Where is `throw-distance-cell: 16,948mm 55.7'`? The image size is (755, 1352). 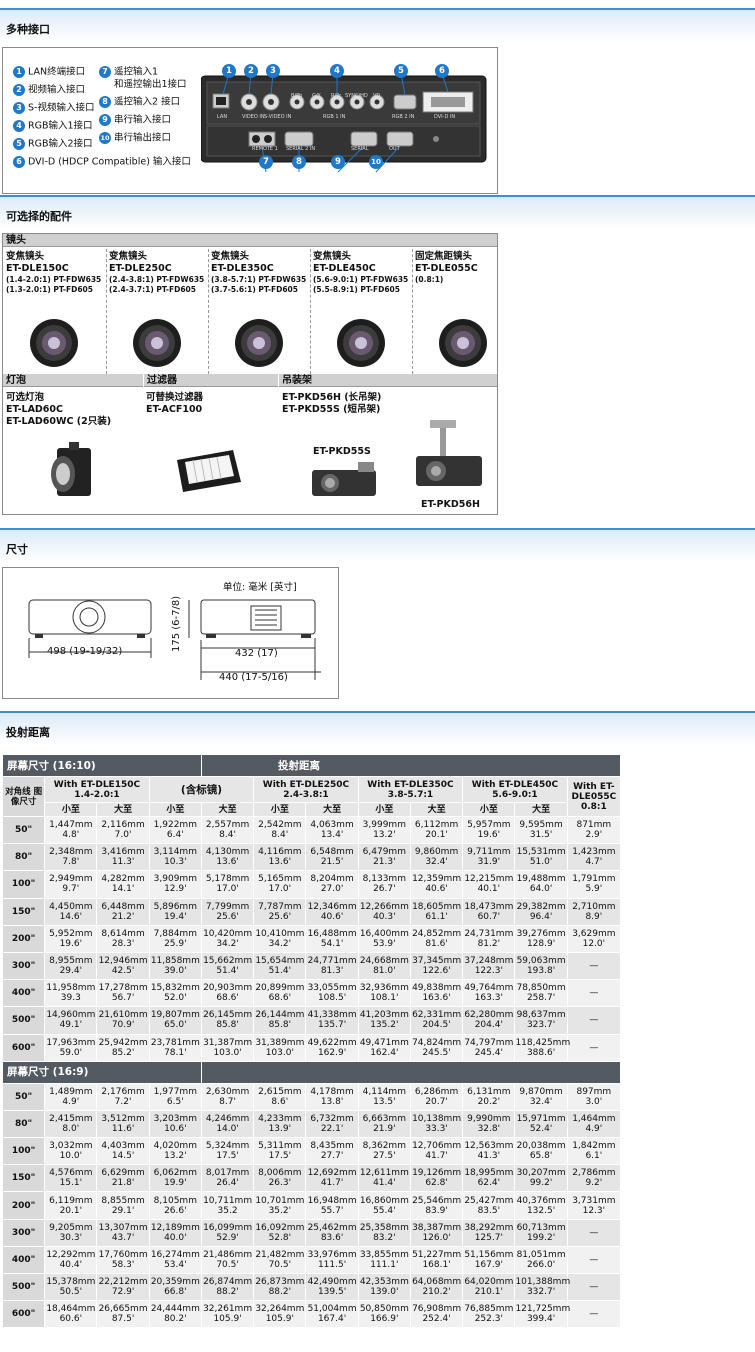 throw-distance-cell: 16,948mm 55.7' is located at coordinates (332, 1205).